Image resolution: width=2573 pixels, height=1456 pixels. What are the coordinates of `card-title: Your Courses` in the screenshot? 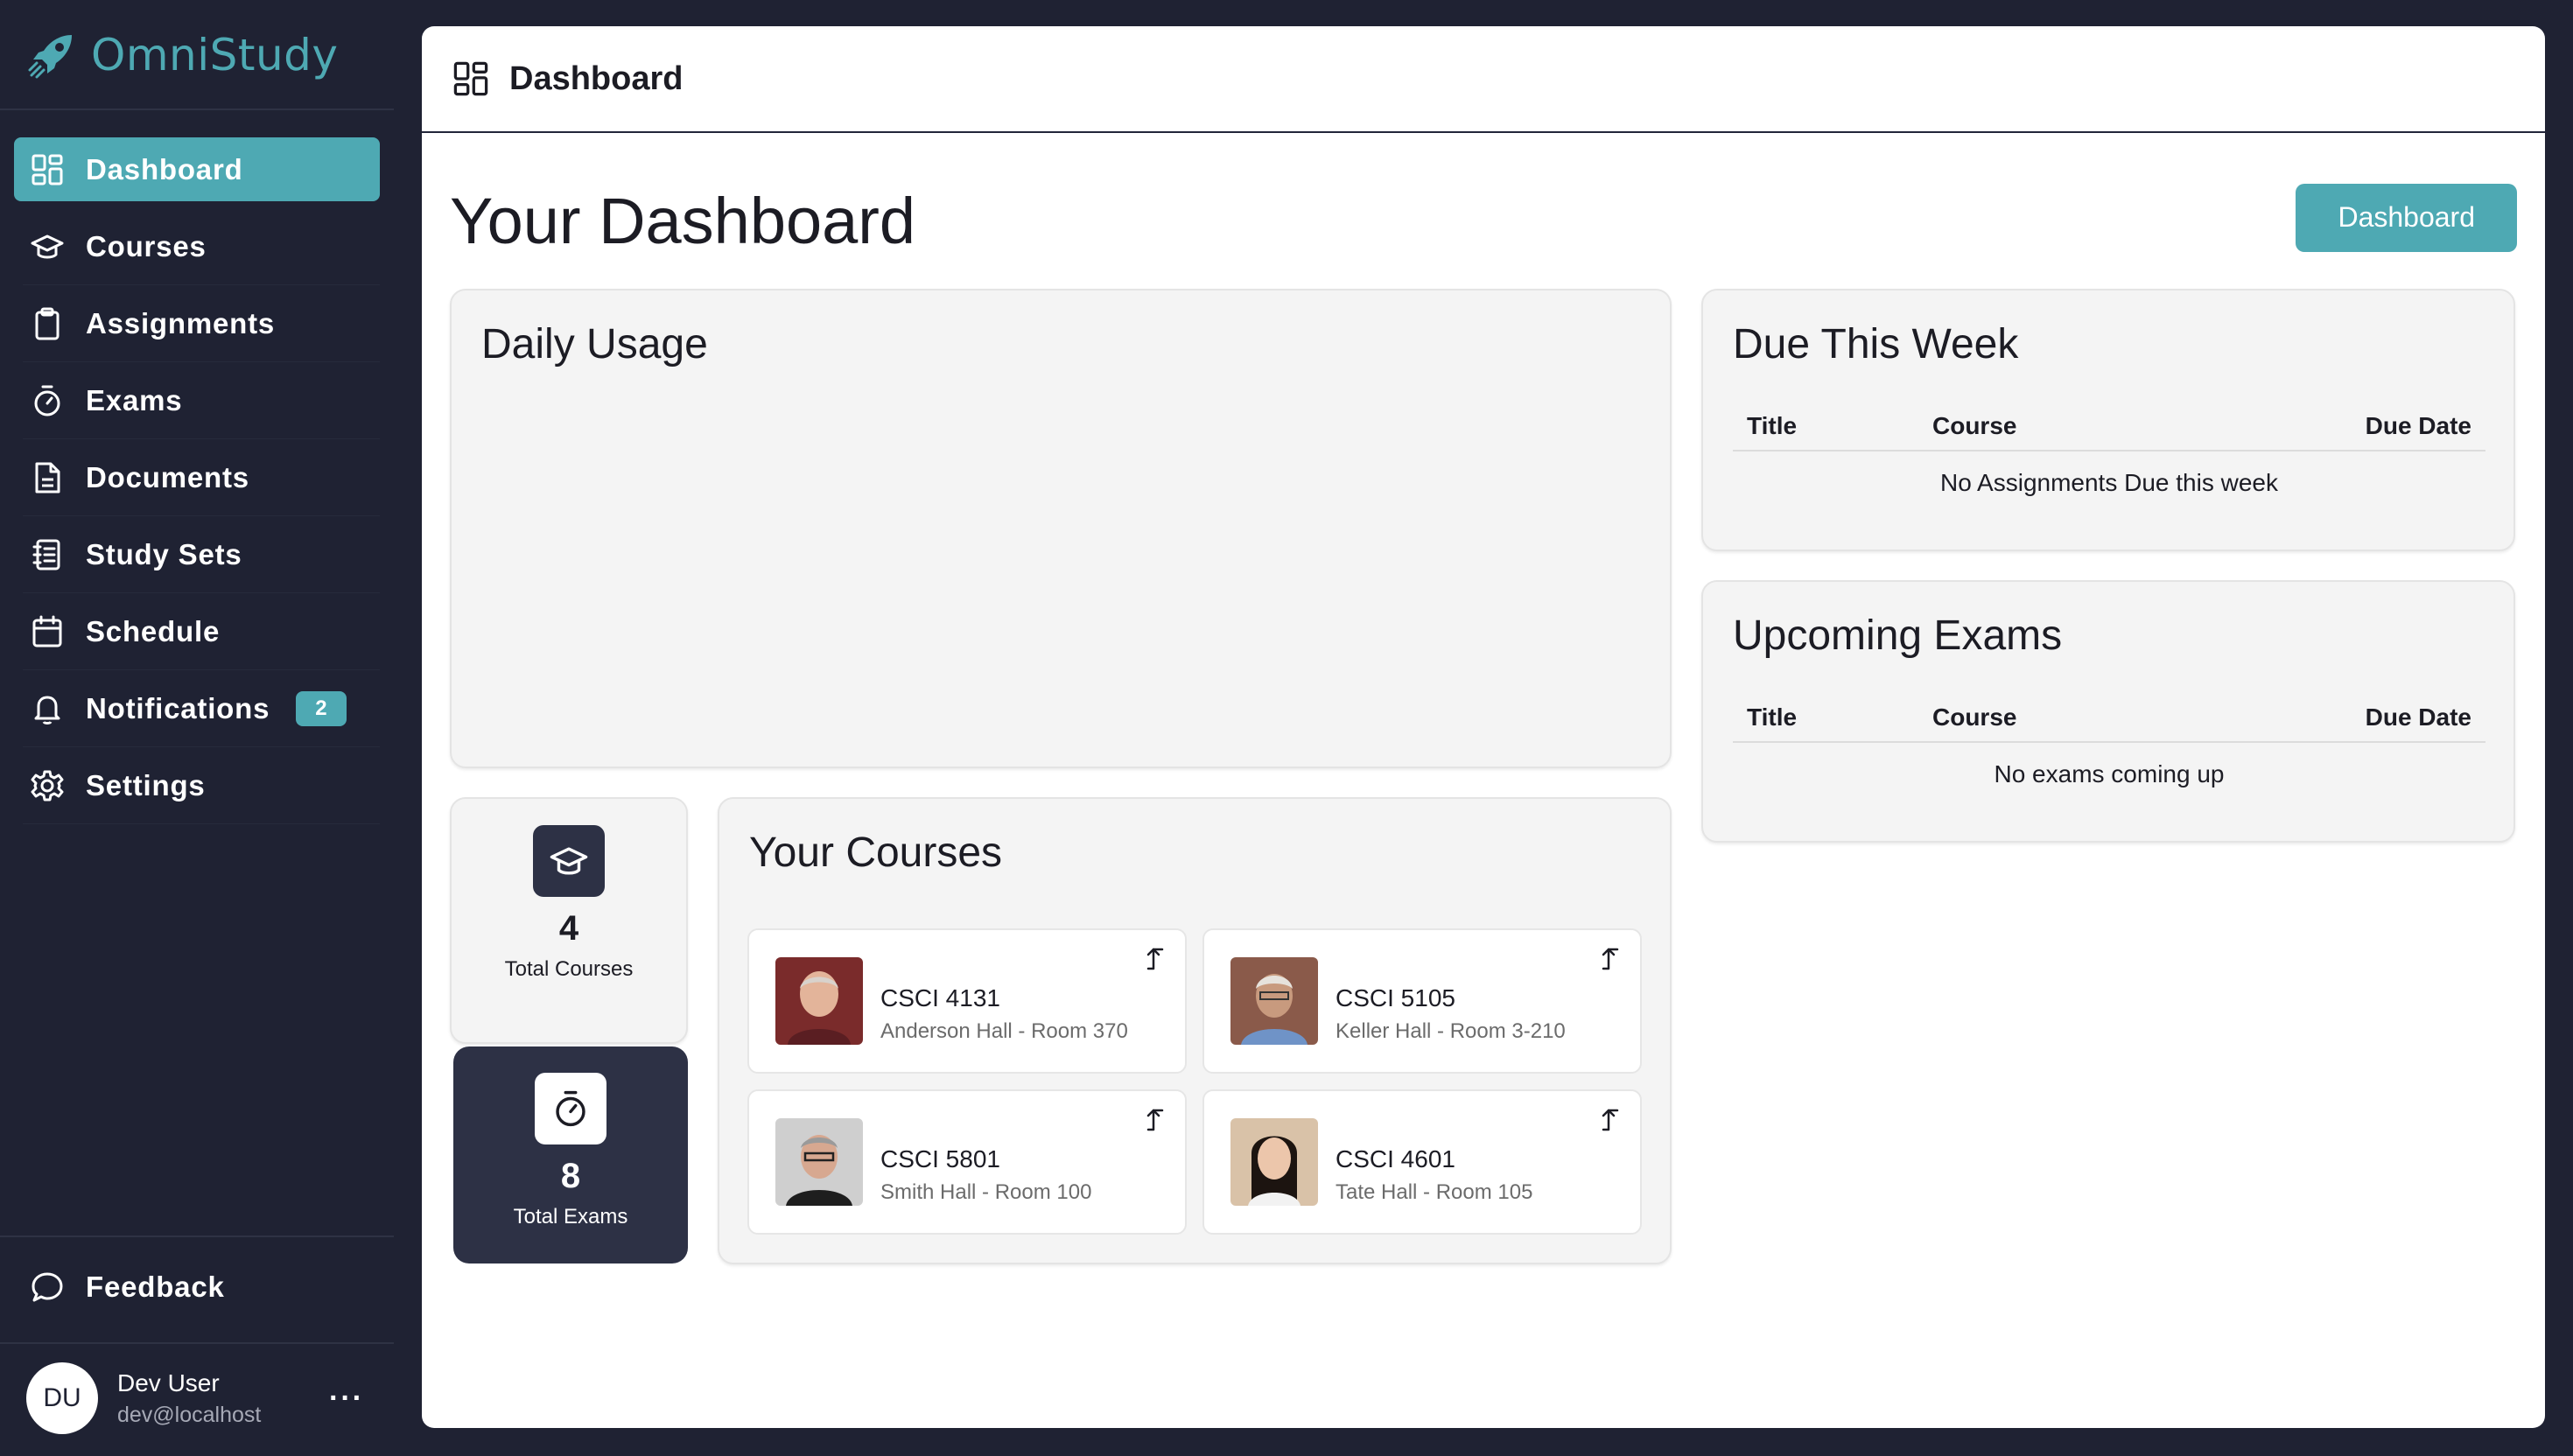 It's located at (876, 853).